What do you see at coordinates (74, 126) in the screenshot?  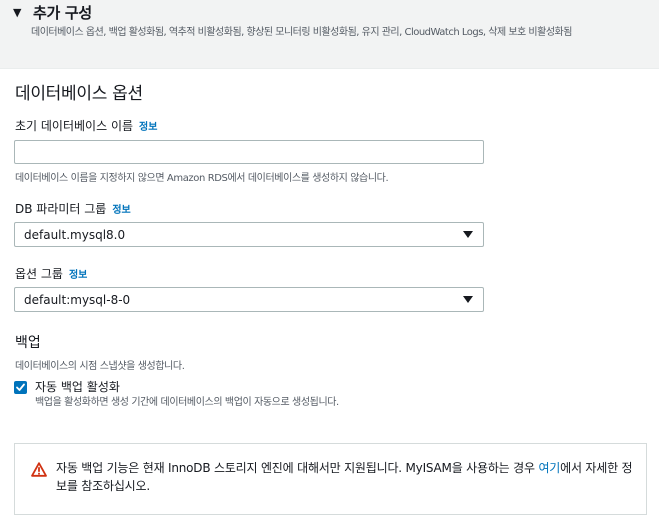 I see `initial-db-name-label-text: 초기 데이터베이스 이름` at bounding box center [74, 126].